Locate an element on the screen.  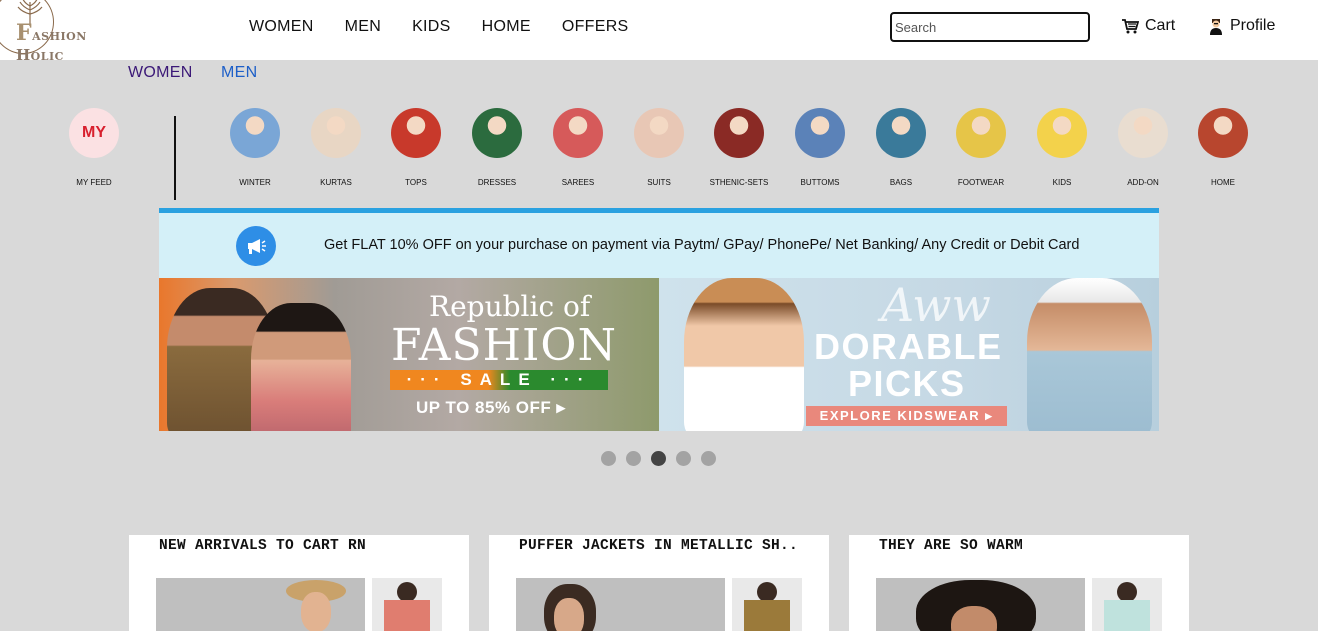
card-title: THEY ARE SO WARM is located at coordinates (951, 546).